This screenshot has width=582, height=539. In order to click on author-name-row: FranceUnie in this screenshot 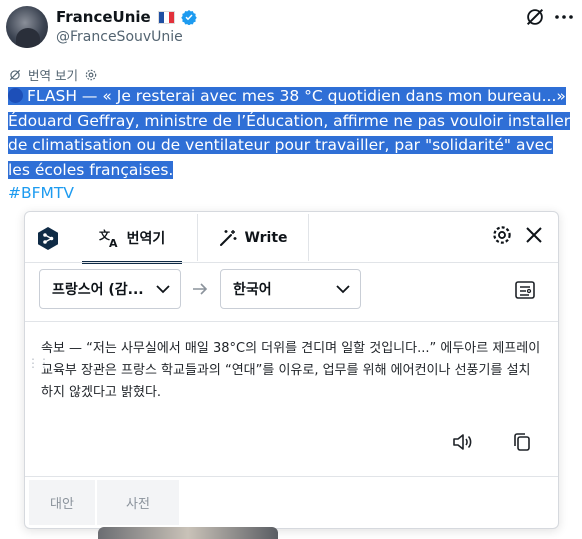, I will do `click(126, 17)`.